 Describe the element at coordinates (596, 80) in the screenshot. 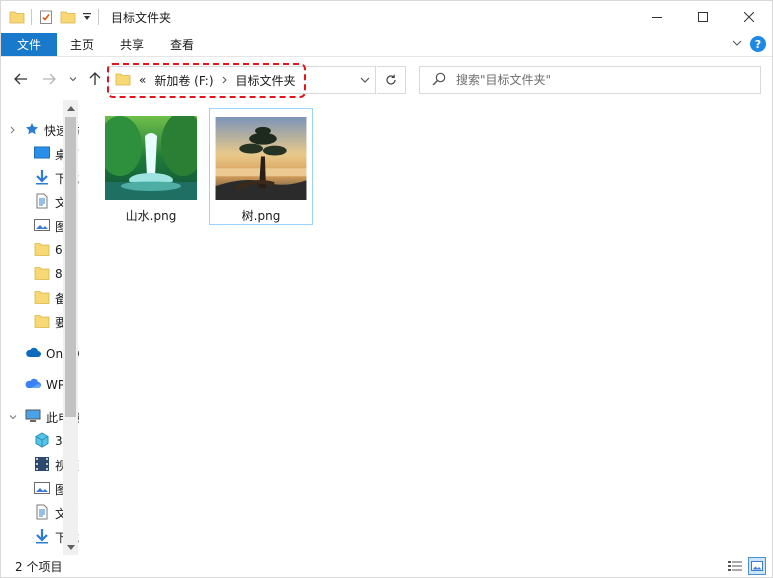

I see `search-input` at that location.